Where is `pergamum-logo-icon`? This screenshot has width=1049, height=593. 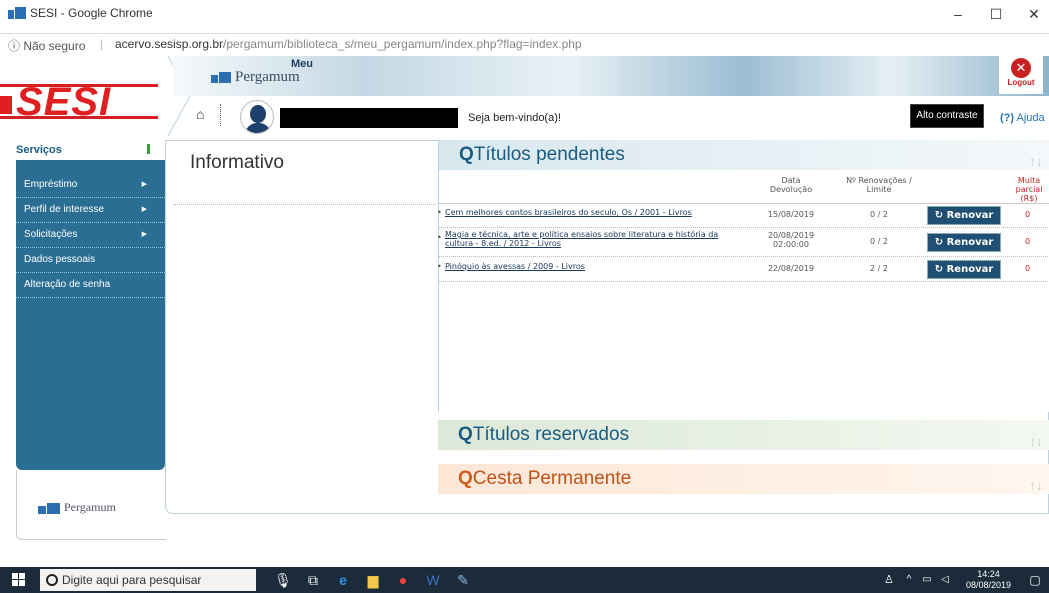
pergamum-logo-icon is located at coordinates (221, 77).